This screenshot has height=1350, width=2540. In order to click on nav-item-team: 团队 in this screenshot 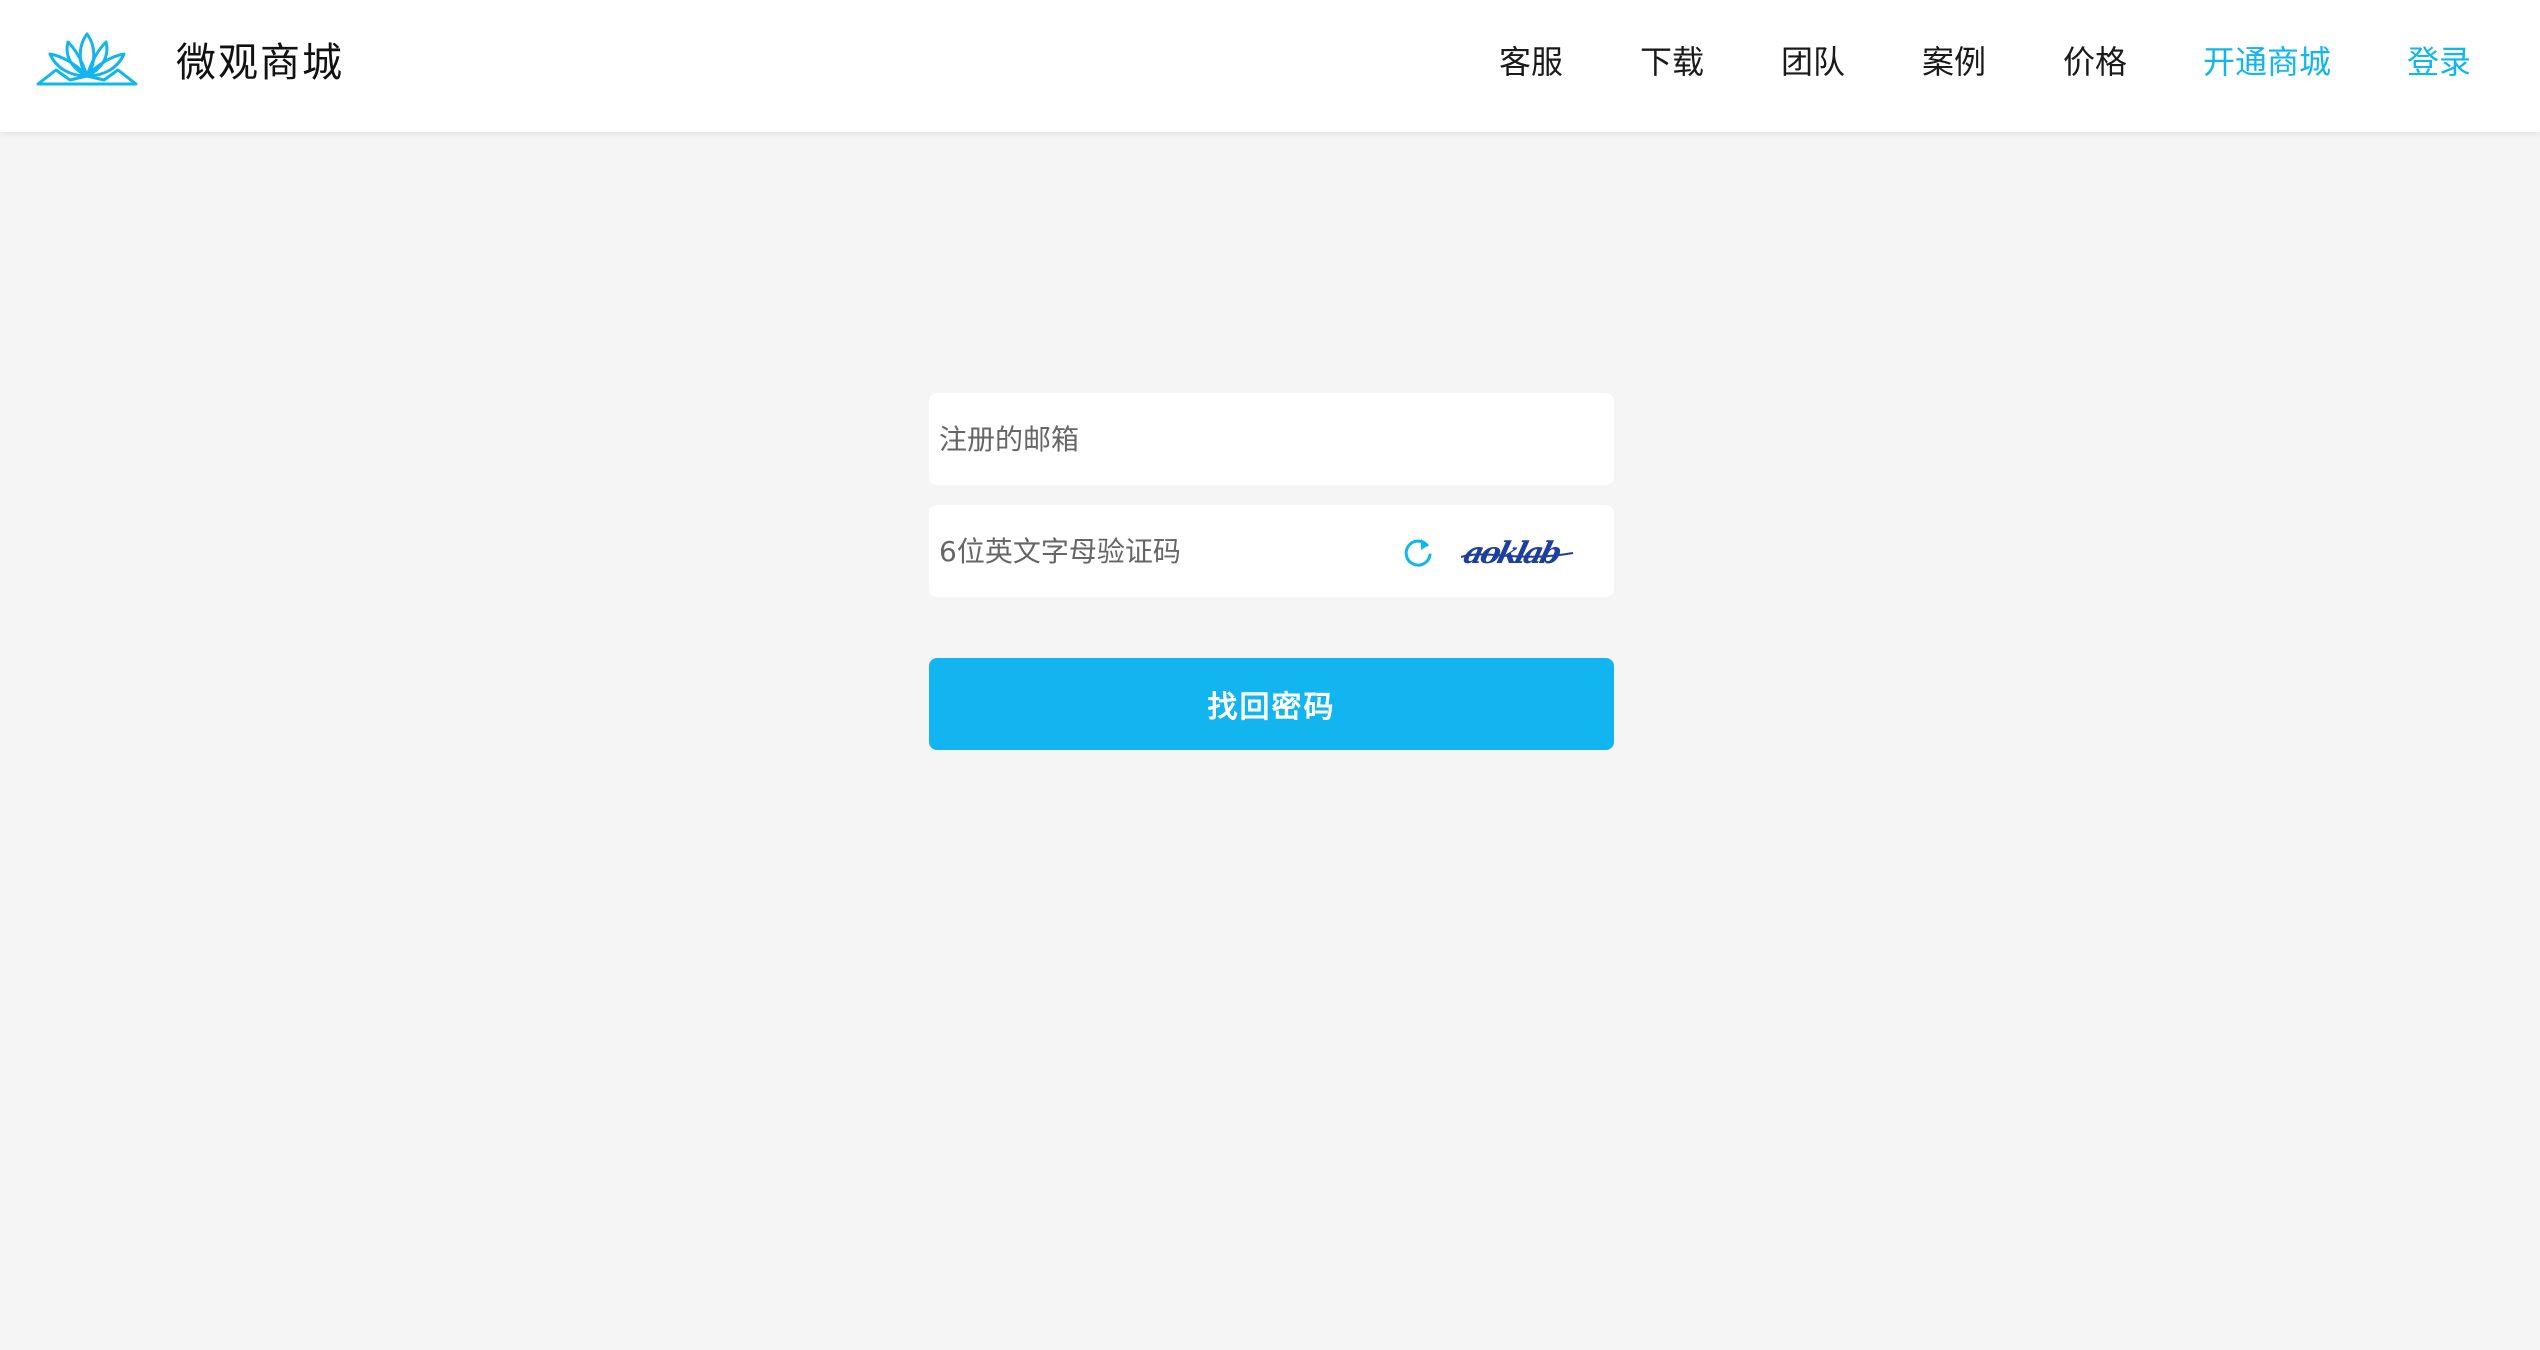, I will do `click(1813, 62)`.